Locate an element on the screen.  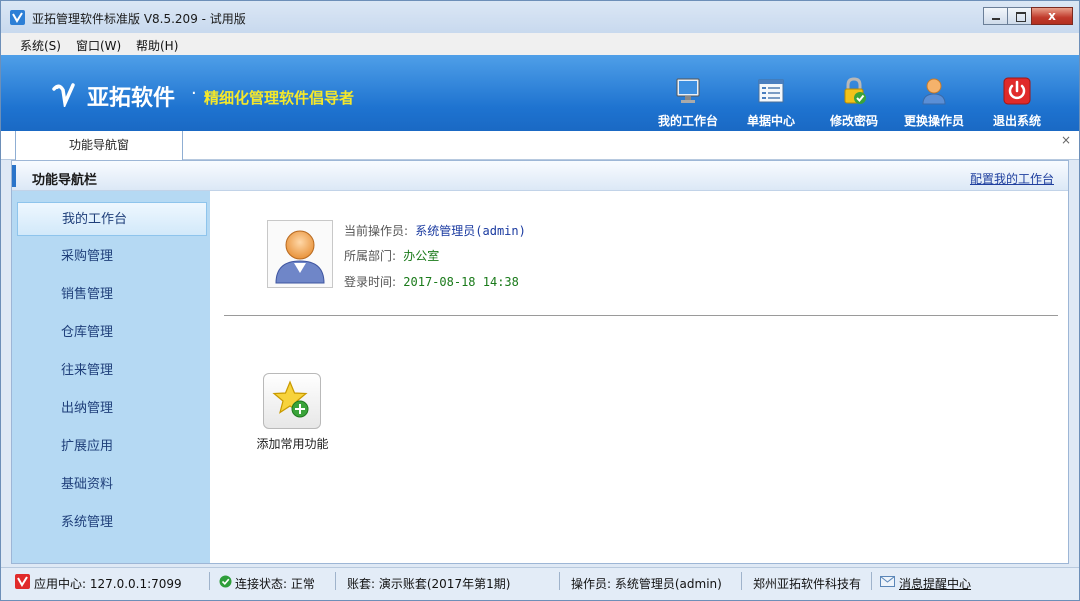
minimize-button is located at coordinates (995, 16).